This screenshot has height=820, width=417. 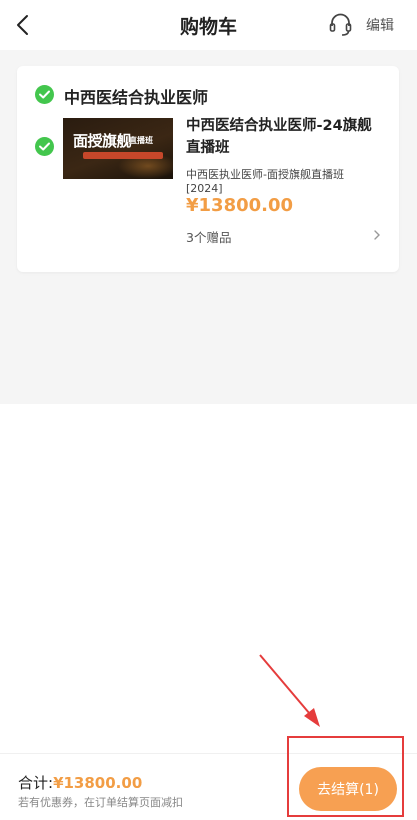 I want to click on total-line: 合计:¥13800.00, so click(x=80, y=782).